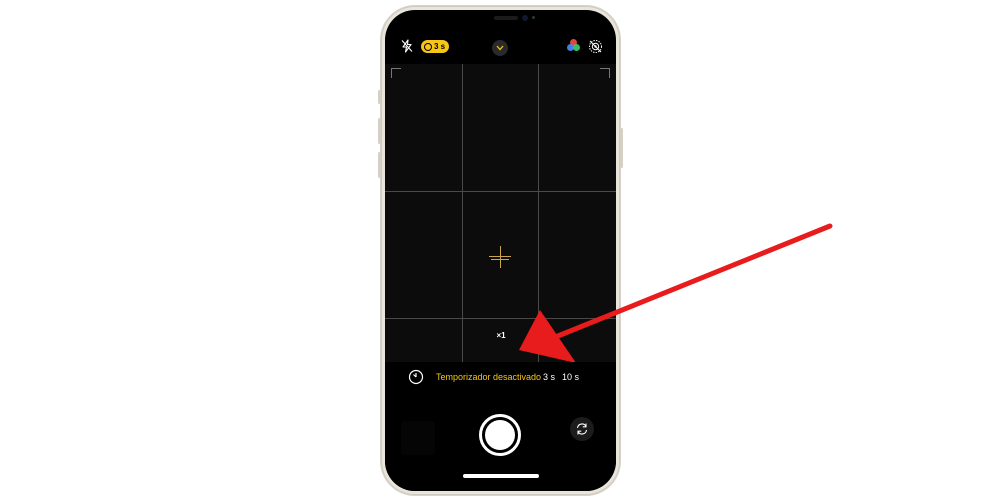  I want to click on sensor-dot, so click(533, 17).